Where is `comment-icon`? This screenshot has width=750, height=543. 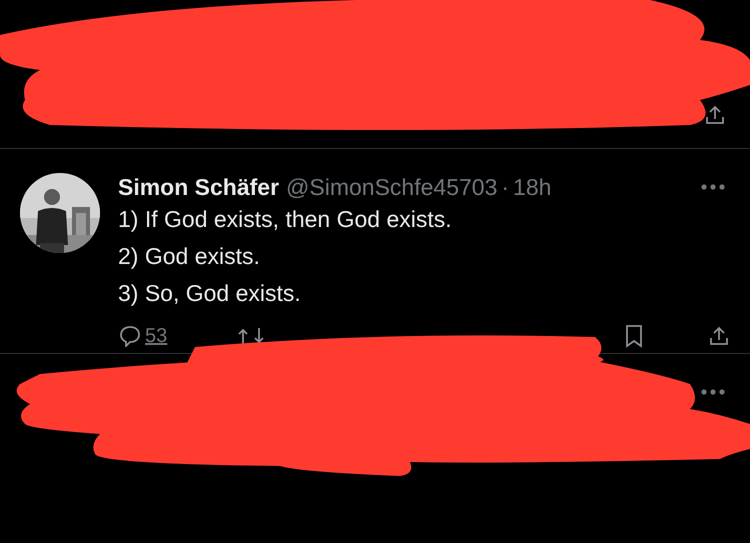
comment-icon is located at coordinates (130, 336).